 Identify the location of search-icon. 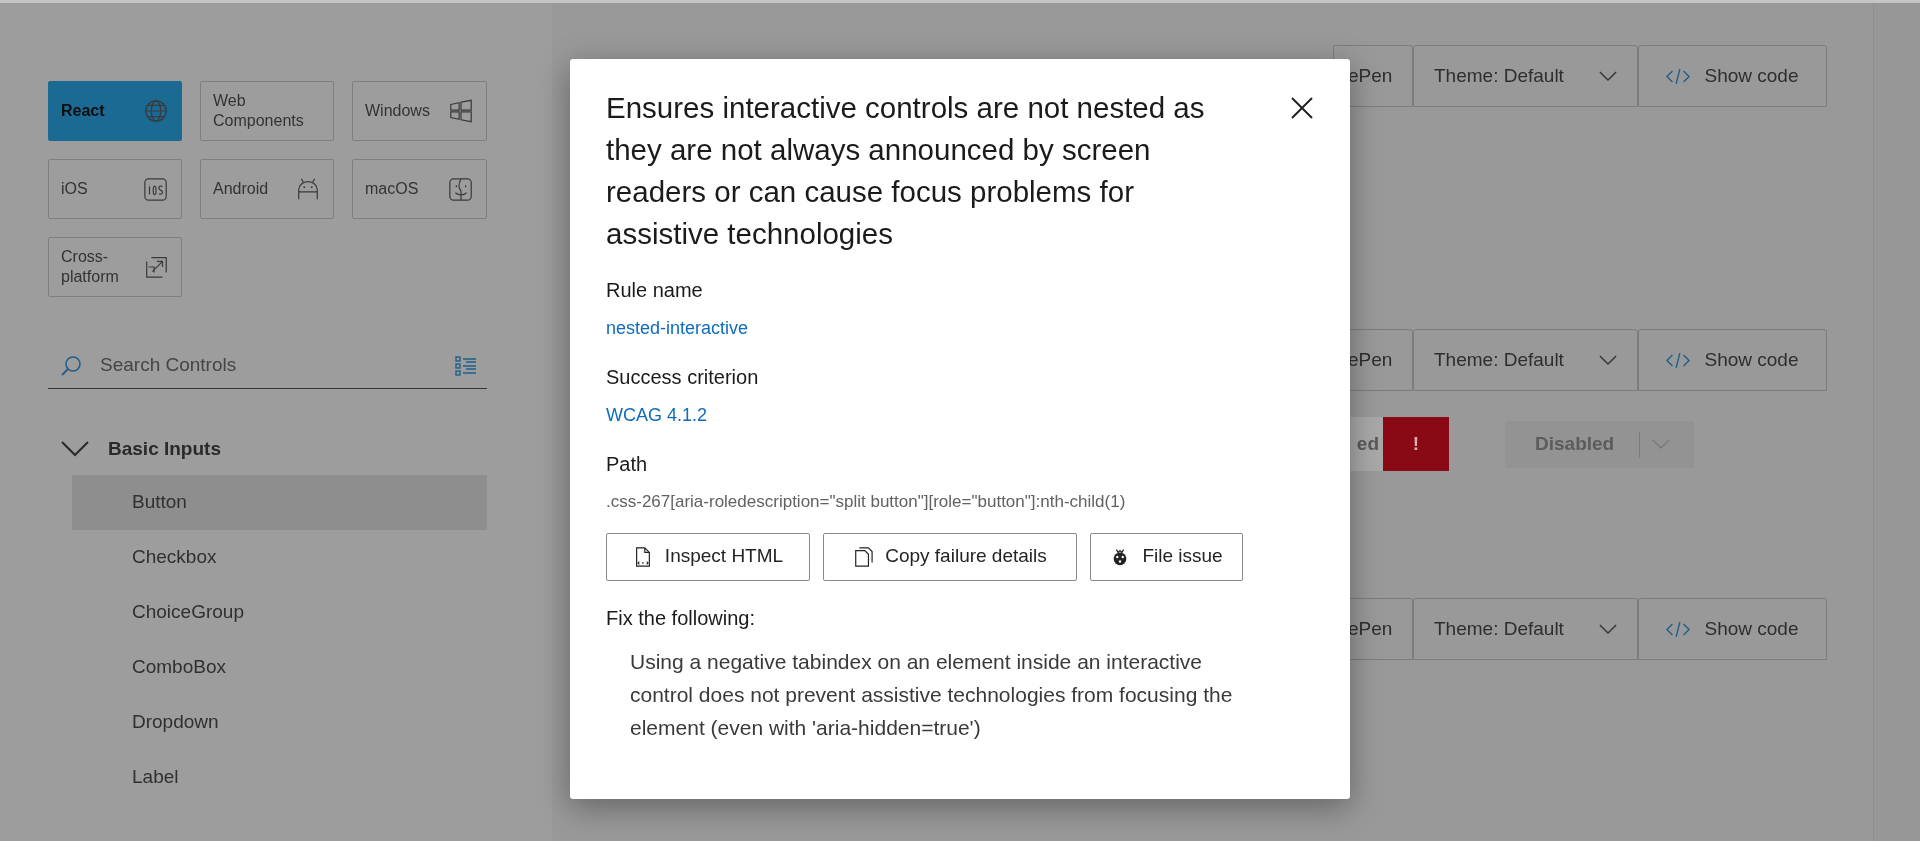
(71, 365).